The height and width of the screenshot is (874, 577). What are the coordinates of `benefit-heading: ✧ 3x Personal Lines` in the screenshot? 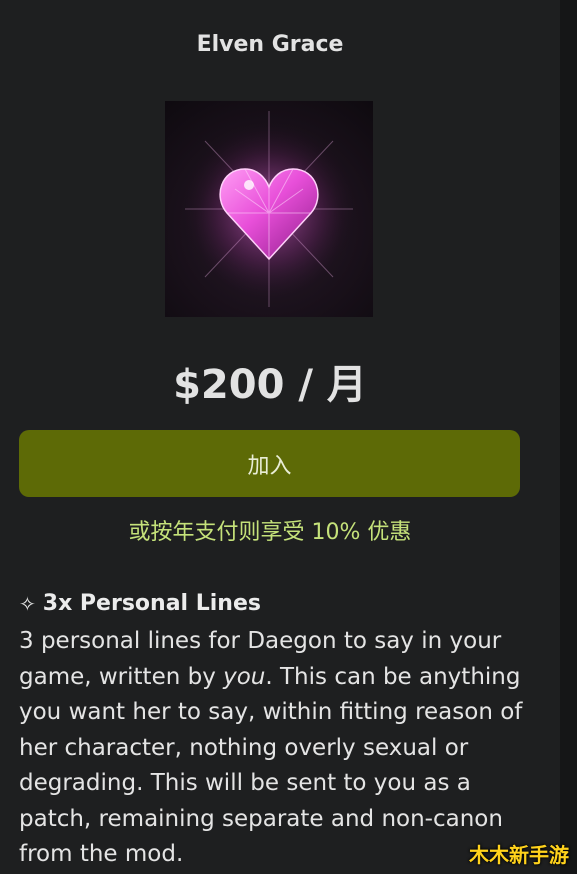 It's located at (140, 603).